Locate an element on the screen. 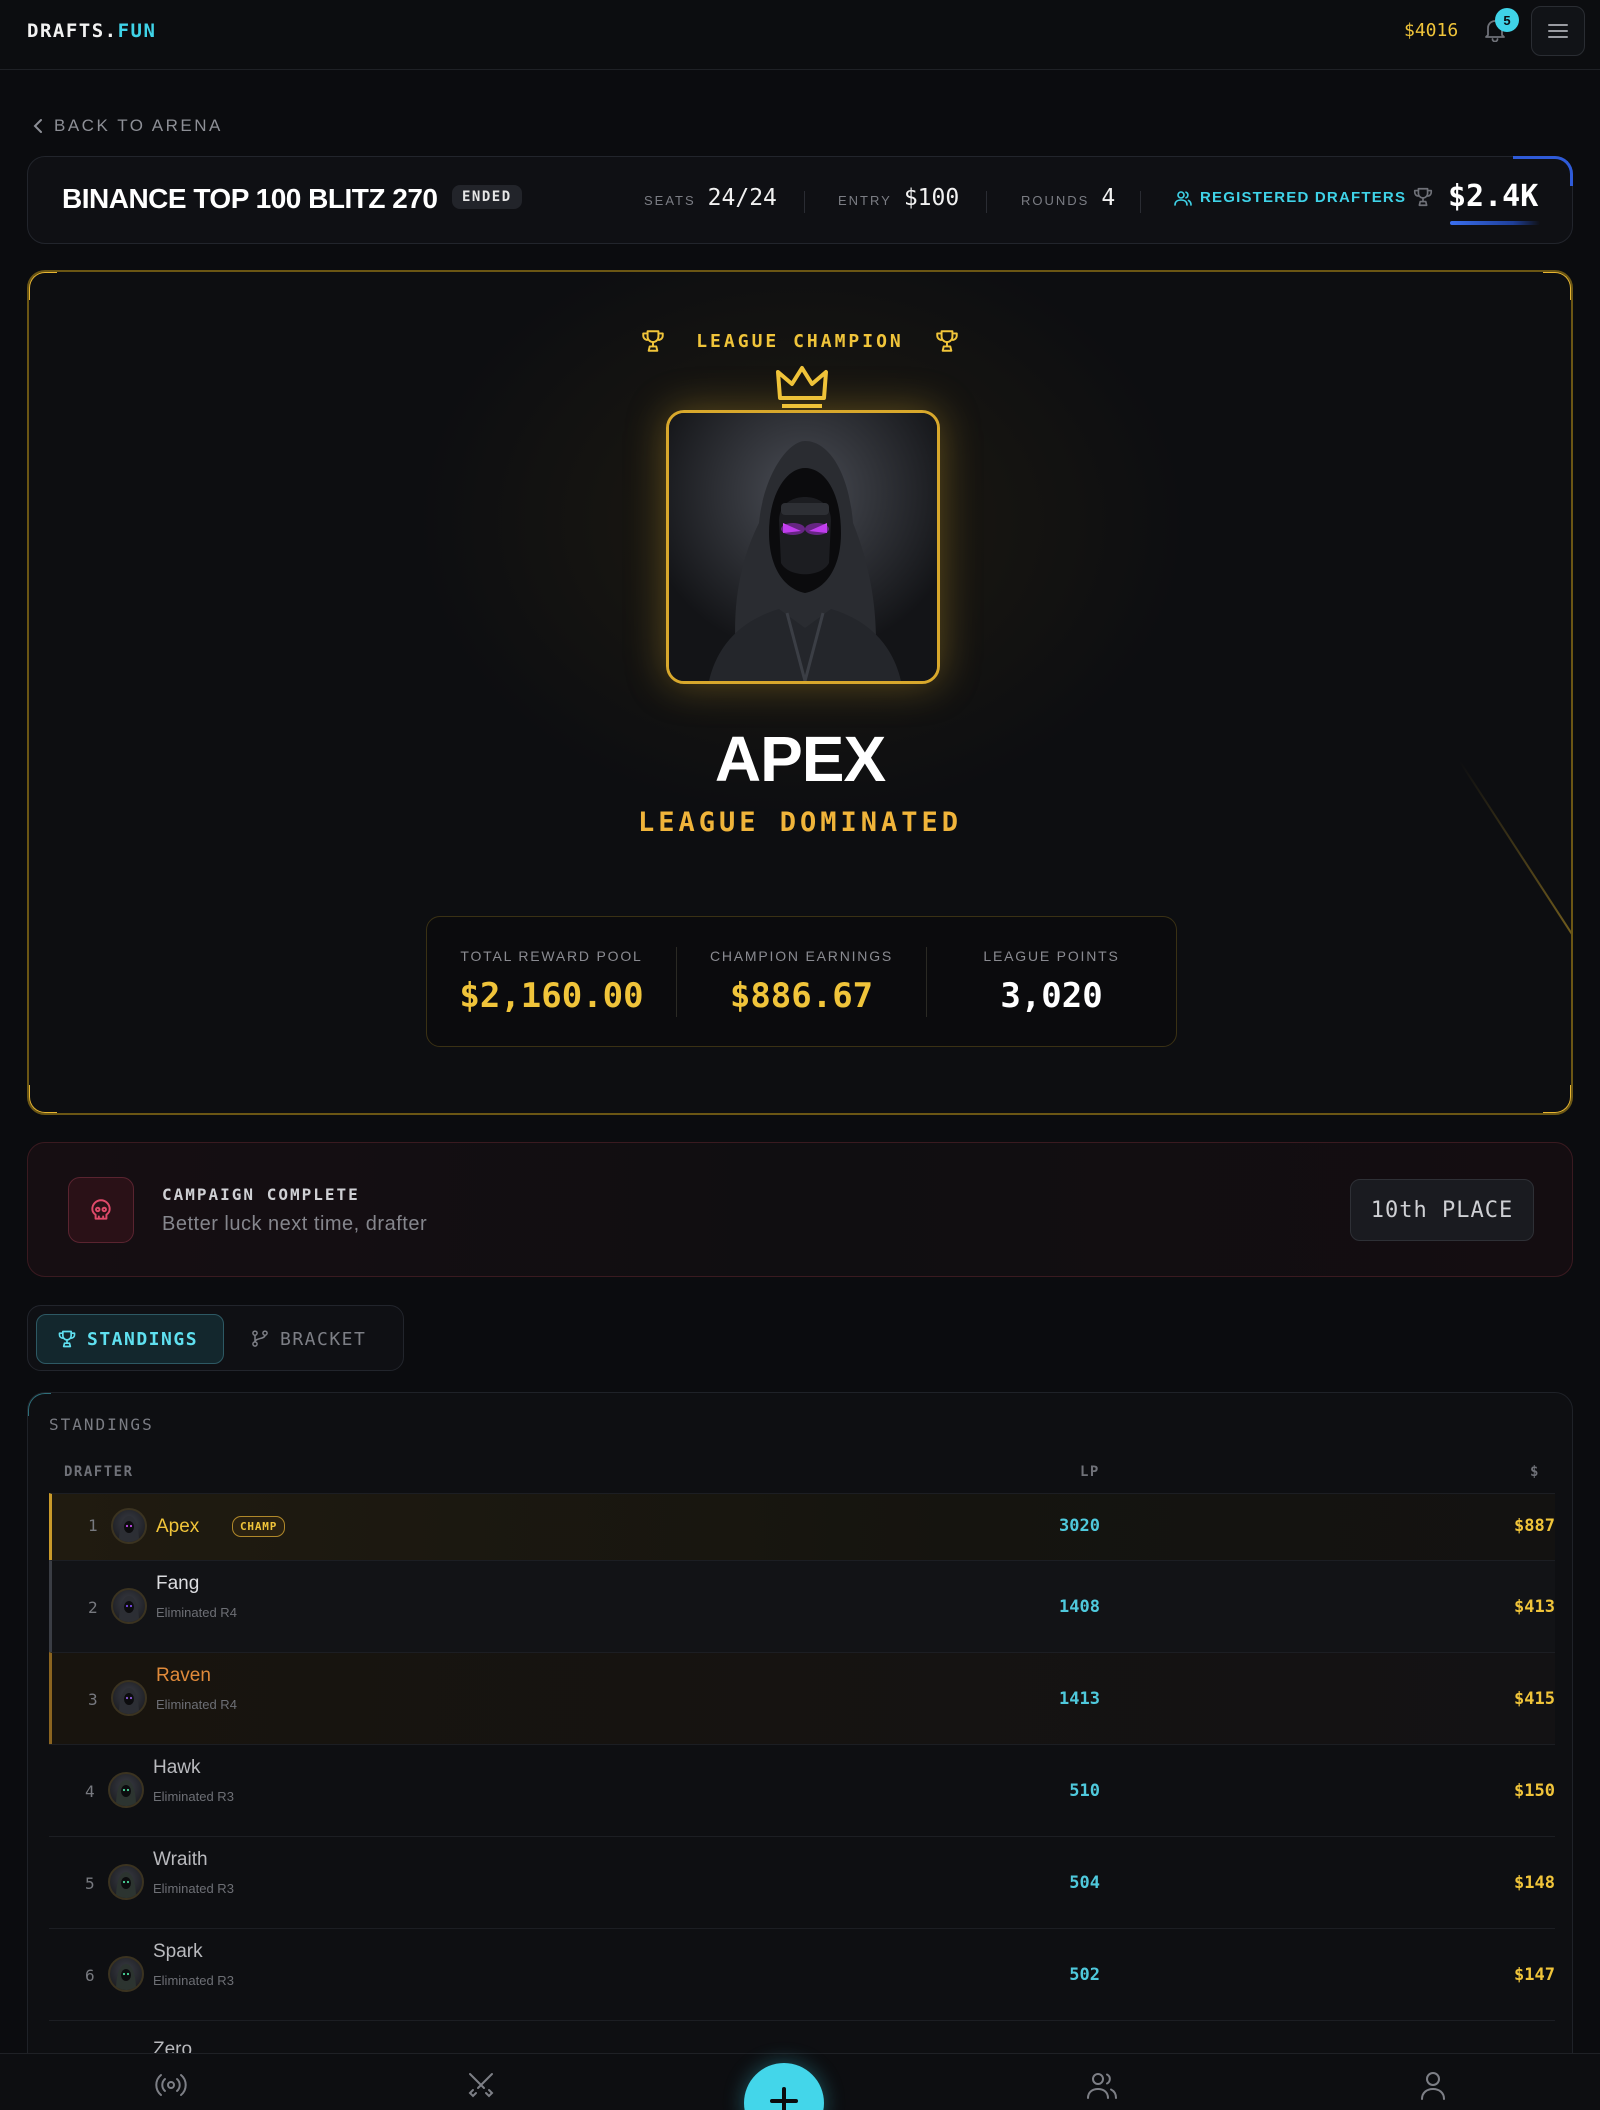 Image resolution: width=1600 pixels, height=2110 pixels. bracket-icon is located at coordinates (260, 1338).